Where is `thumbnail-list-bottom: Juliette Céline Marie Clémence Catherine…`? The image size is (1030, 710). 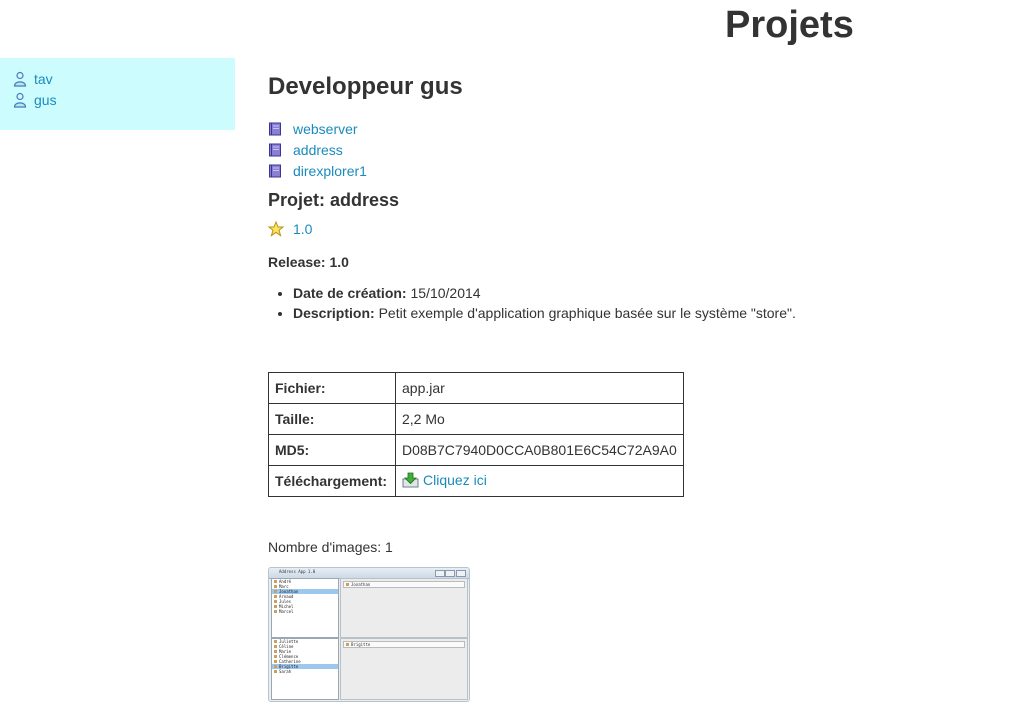
thumbnail-list-bottom: Juliette Céline Marie Clémence Catherine… is located at coordinates (305, 669).